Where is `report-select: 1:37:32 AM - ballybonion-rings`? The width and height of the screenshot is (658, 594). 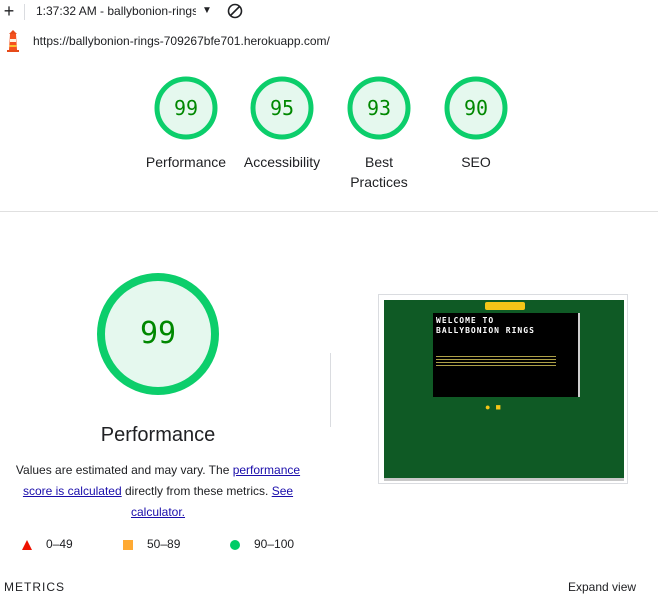
report-select: 1:37:32 AM - ballybonion-rings is located at coordinates (116, 11).